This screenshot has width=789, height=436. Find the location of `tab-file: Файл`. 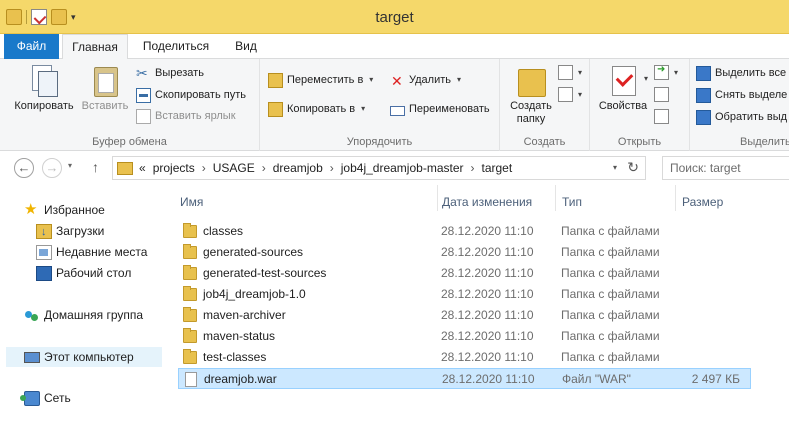

tab-file: Файл is located at coordinates (31, 46).